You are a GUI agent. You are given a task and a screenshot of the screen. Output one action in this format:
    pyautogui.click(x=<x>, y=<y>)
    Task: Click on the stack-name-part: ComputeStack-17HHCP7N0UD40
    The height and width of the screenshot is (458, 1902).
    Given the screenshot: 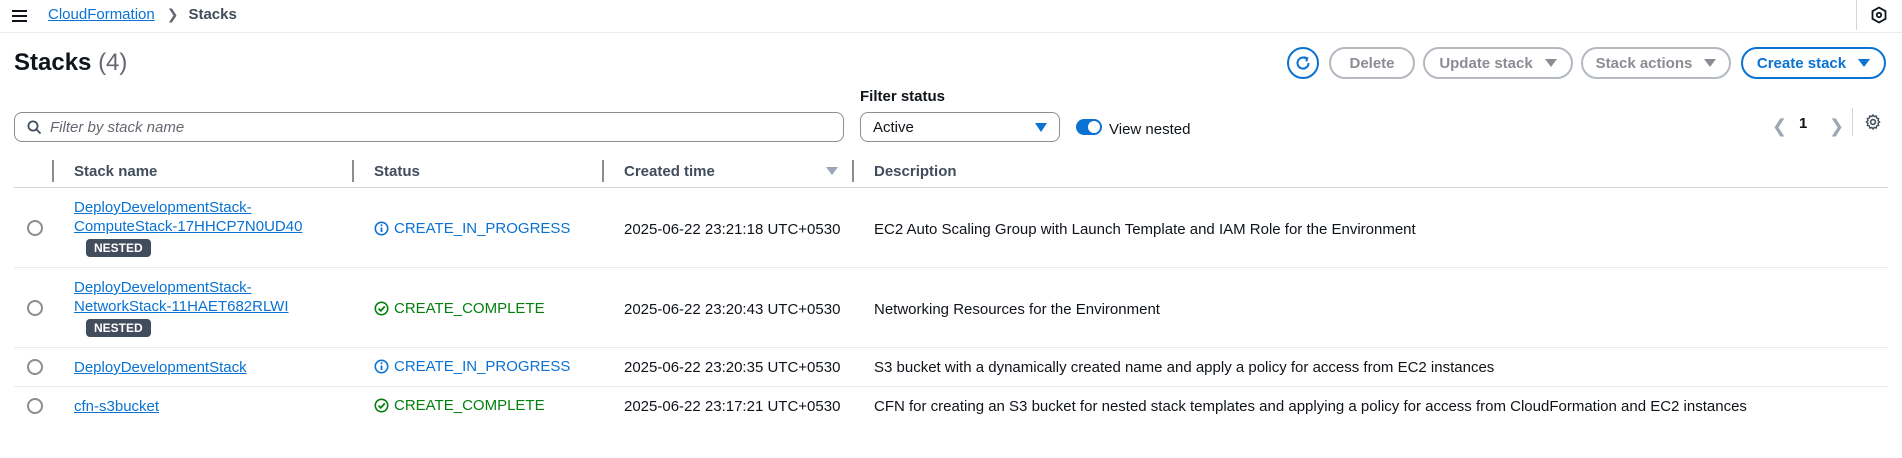 What is the action you would take?
    pyautogui.click(x=188, y=226)
    